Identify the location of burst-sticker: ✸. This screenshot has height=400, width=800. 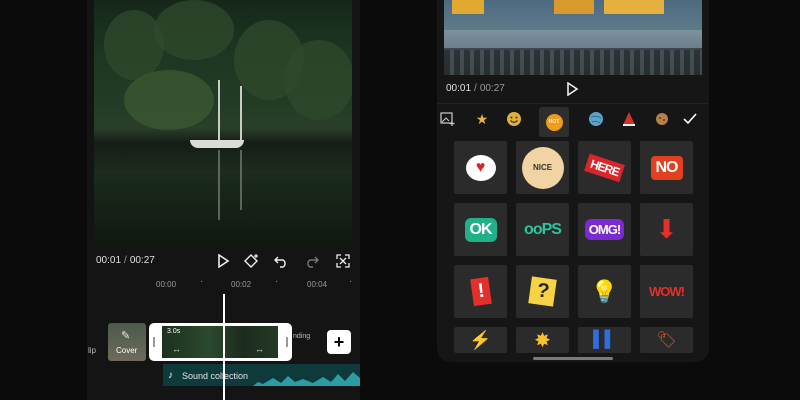
(542, 340).